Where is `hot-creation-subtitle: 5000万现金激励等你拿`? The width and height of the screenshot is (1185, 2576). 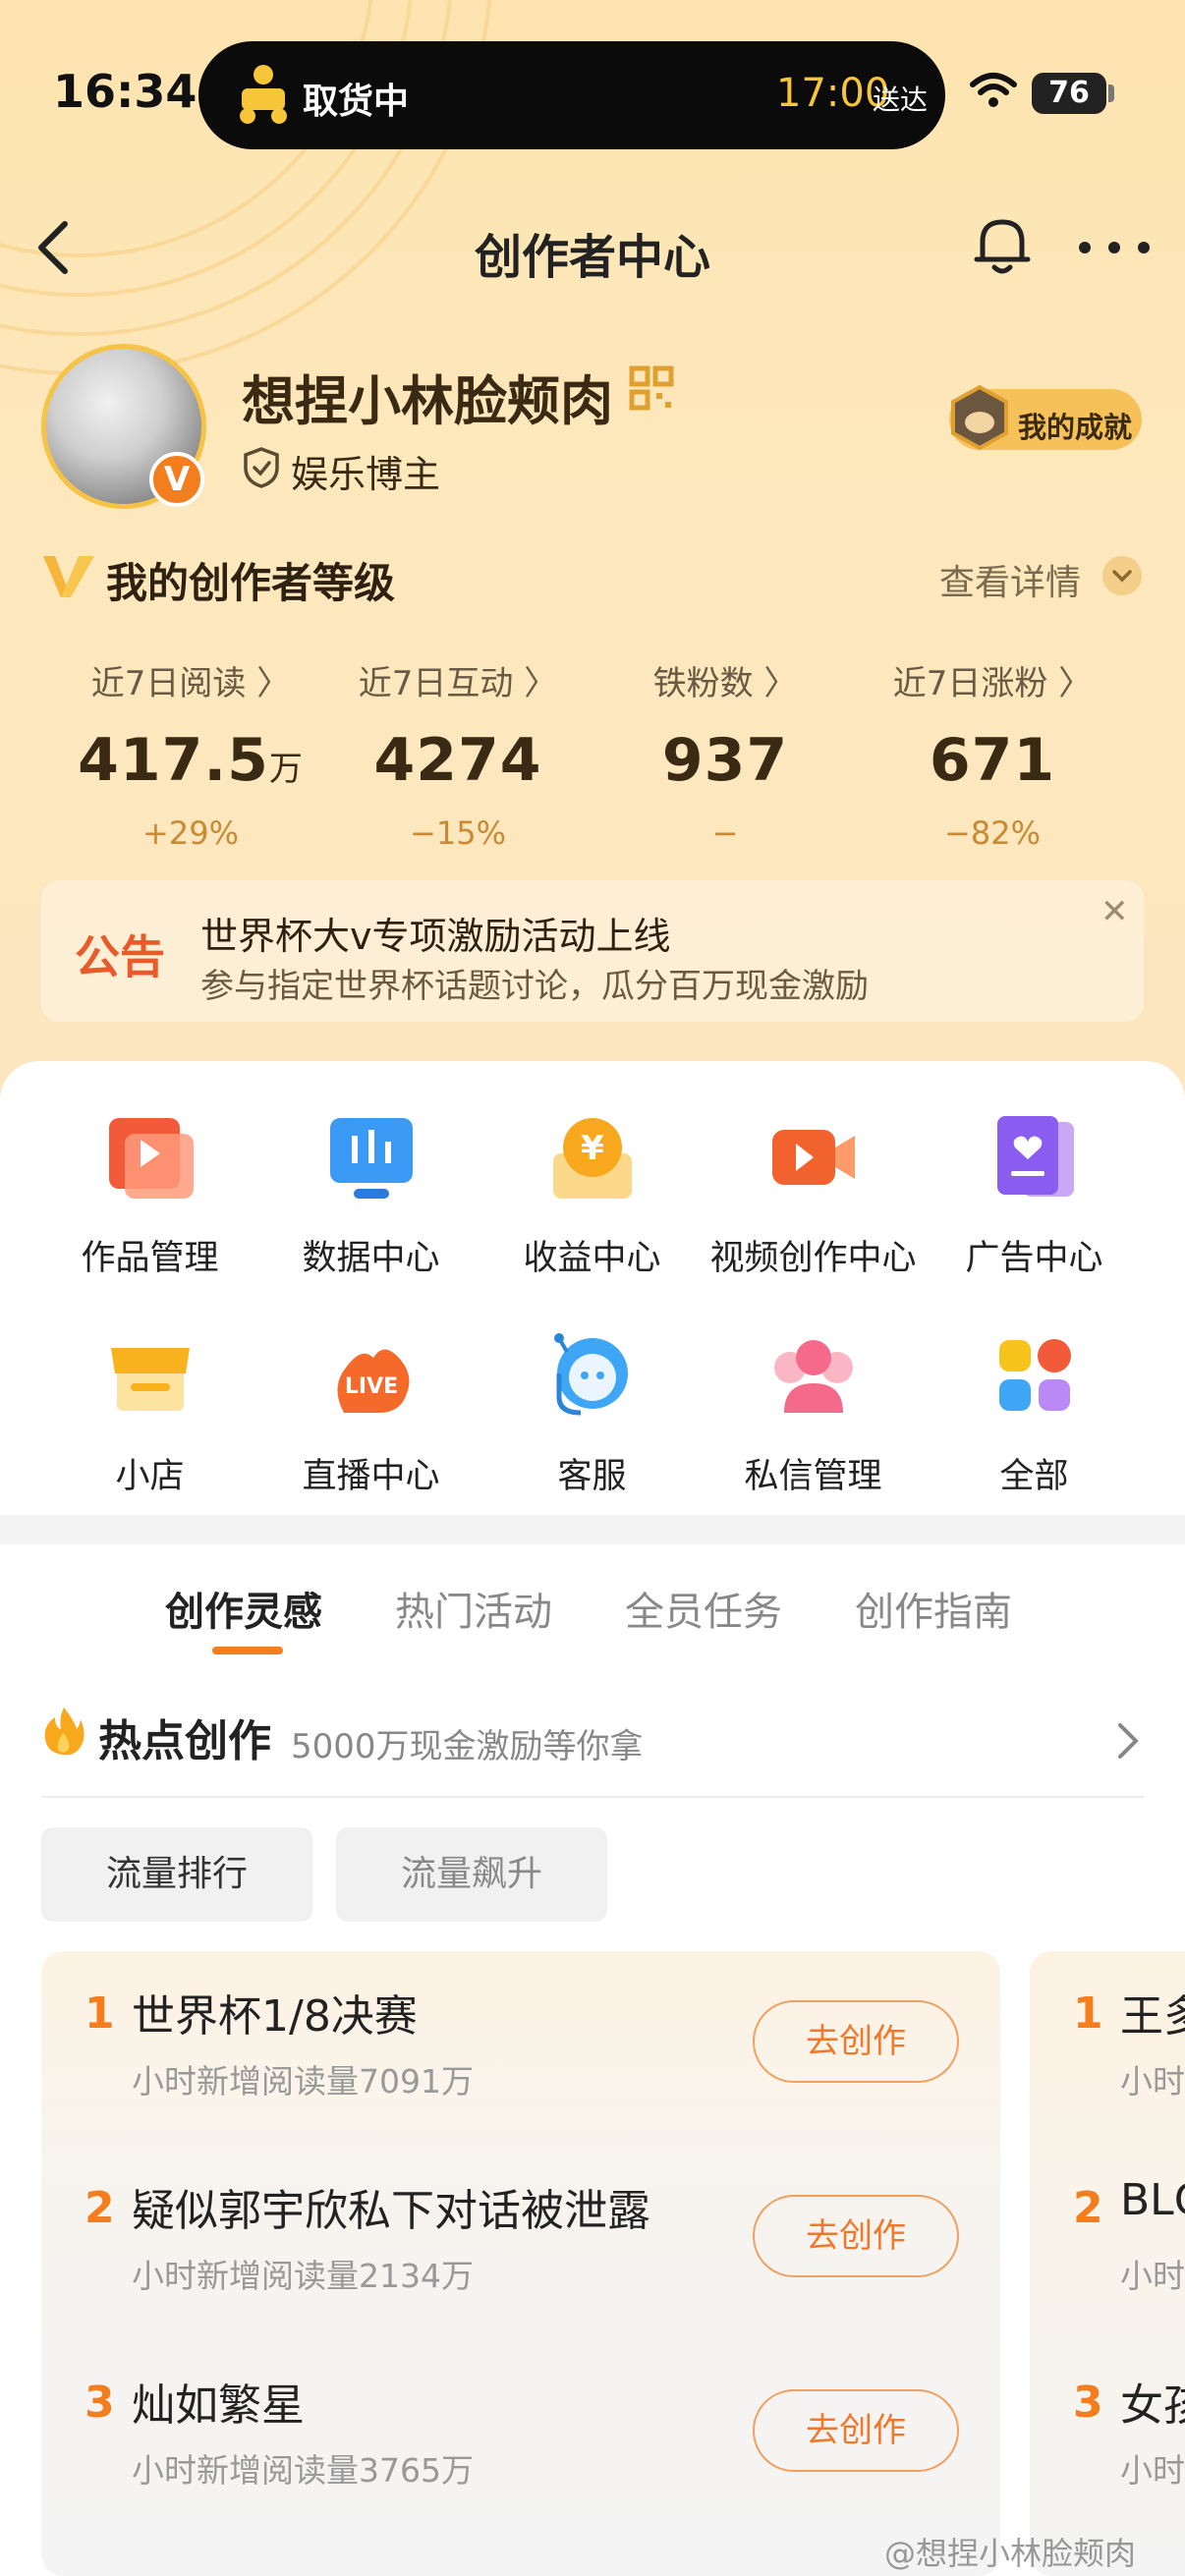 hot-creation-subtitle: 5000万现金激励等你拿 is located at coordinates (468, 1746).